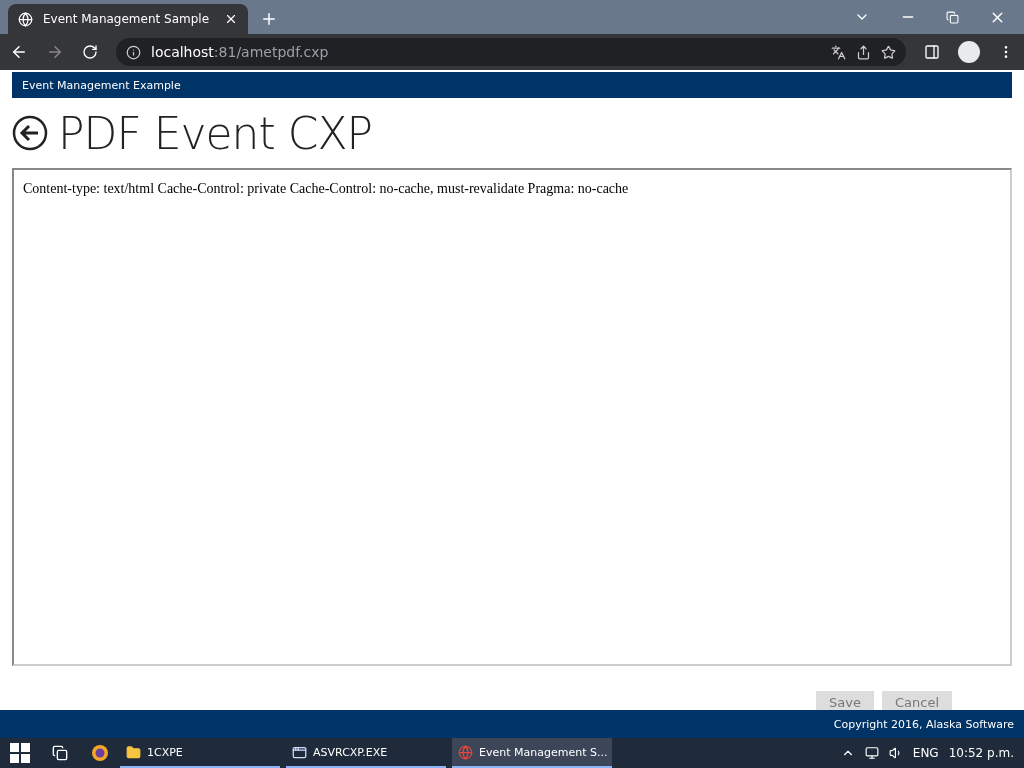  What do you see at coordinates (200, 753) in the screenshot?
I see `taskbar-app: 1CXPE` at bounding box center [200, 753].